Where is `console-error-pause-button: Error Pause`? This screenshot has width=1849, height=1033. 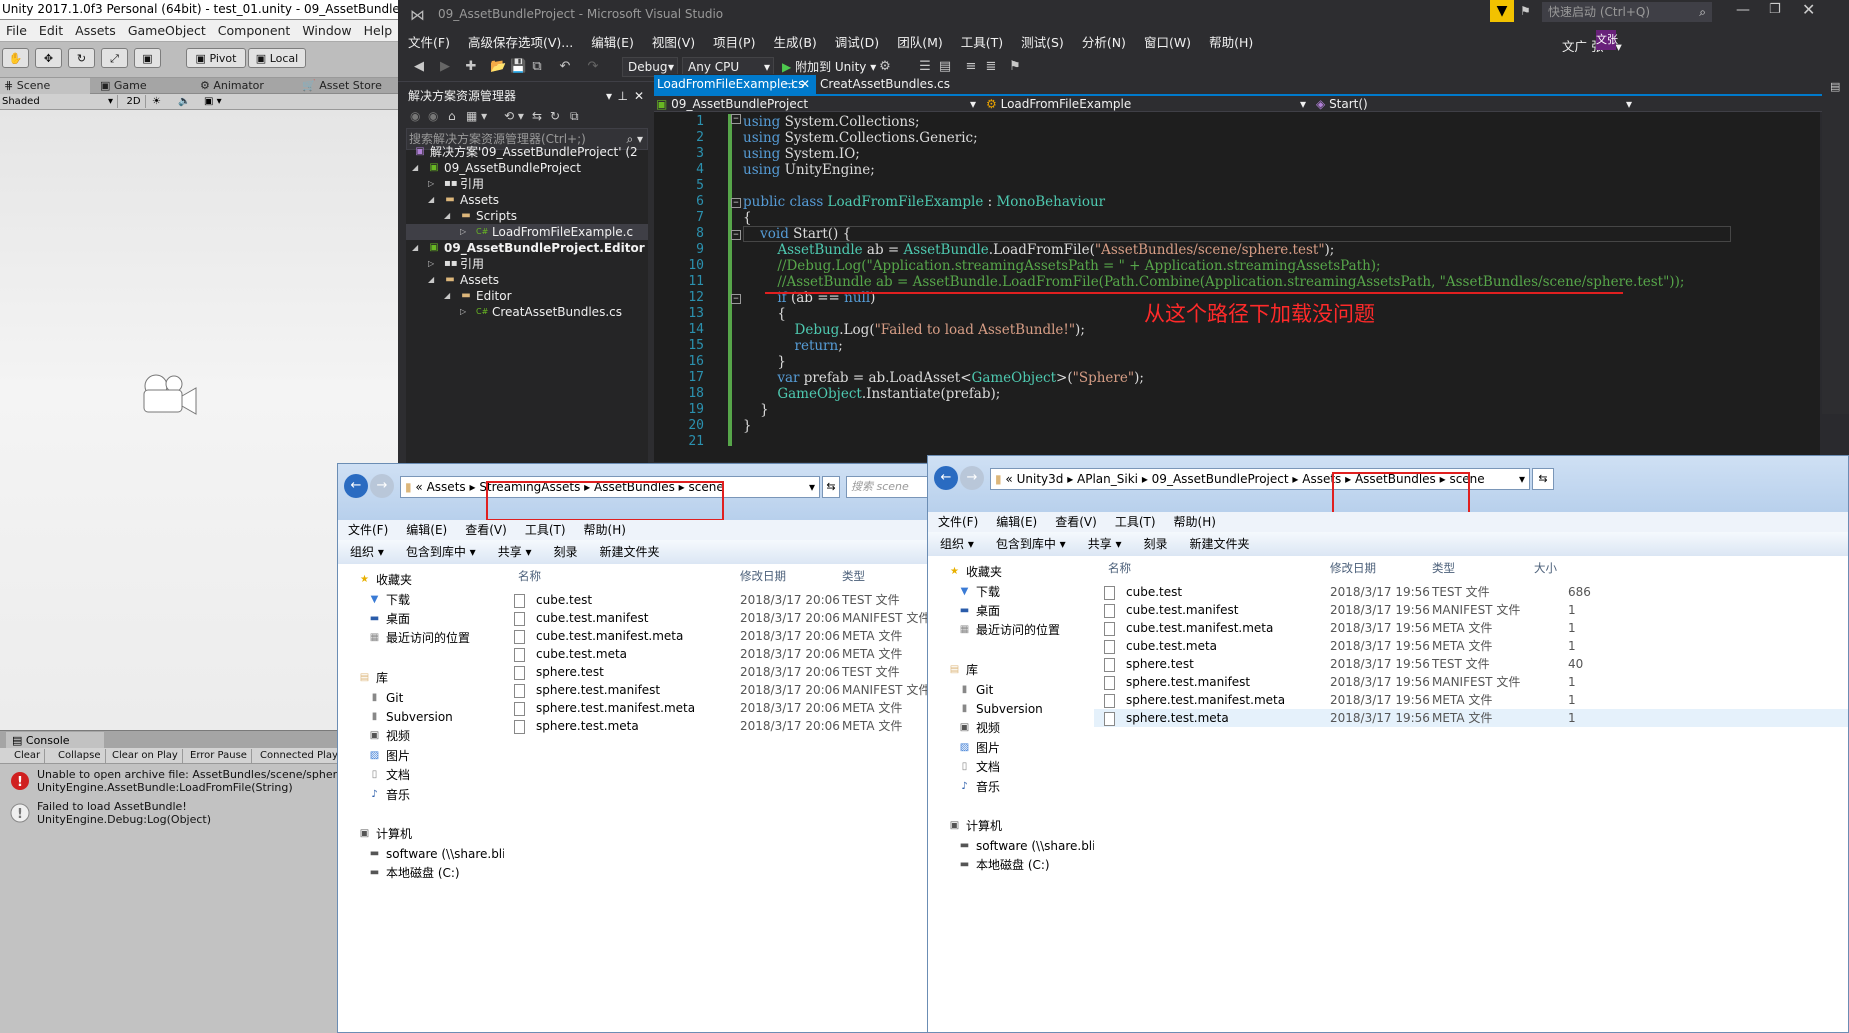 console-error-pause-button: Error Pause is located at coordinates (219, 756).